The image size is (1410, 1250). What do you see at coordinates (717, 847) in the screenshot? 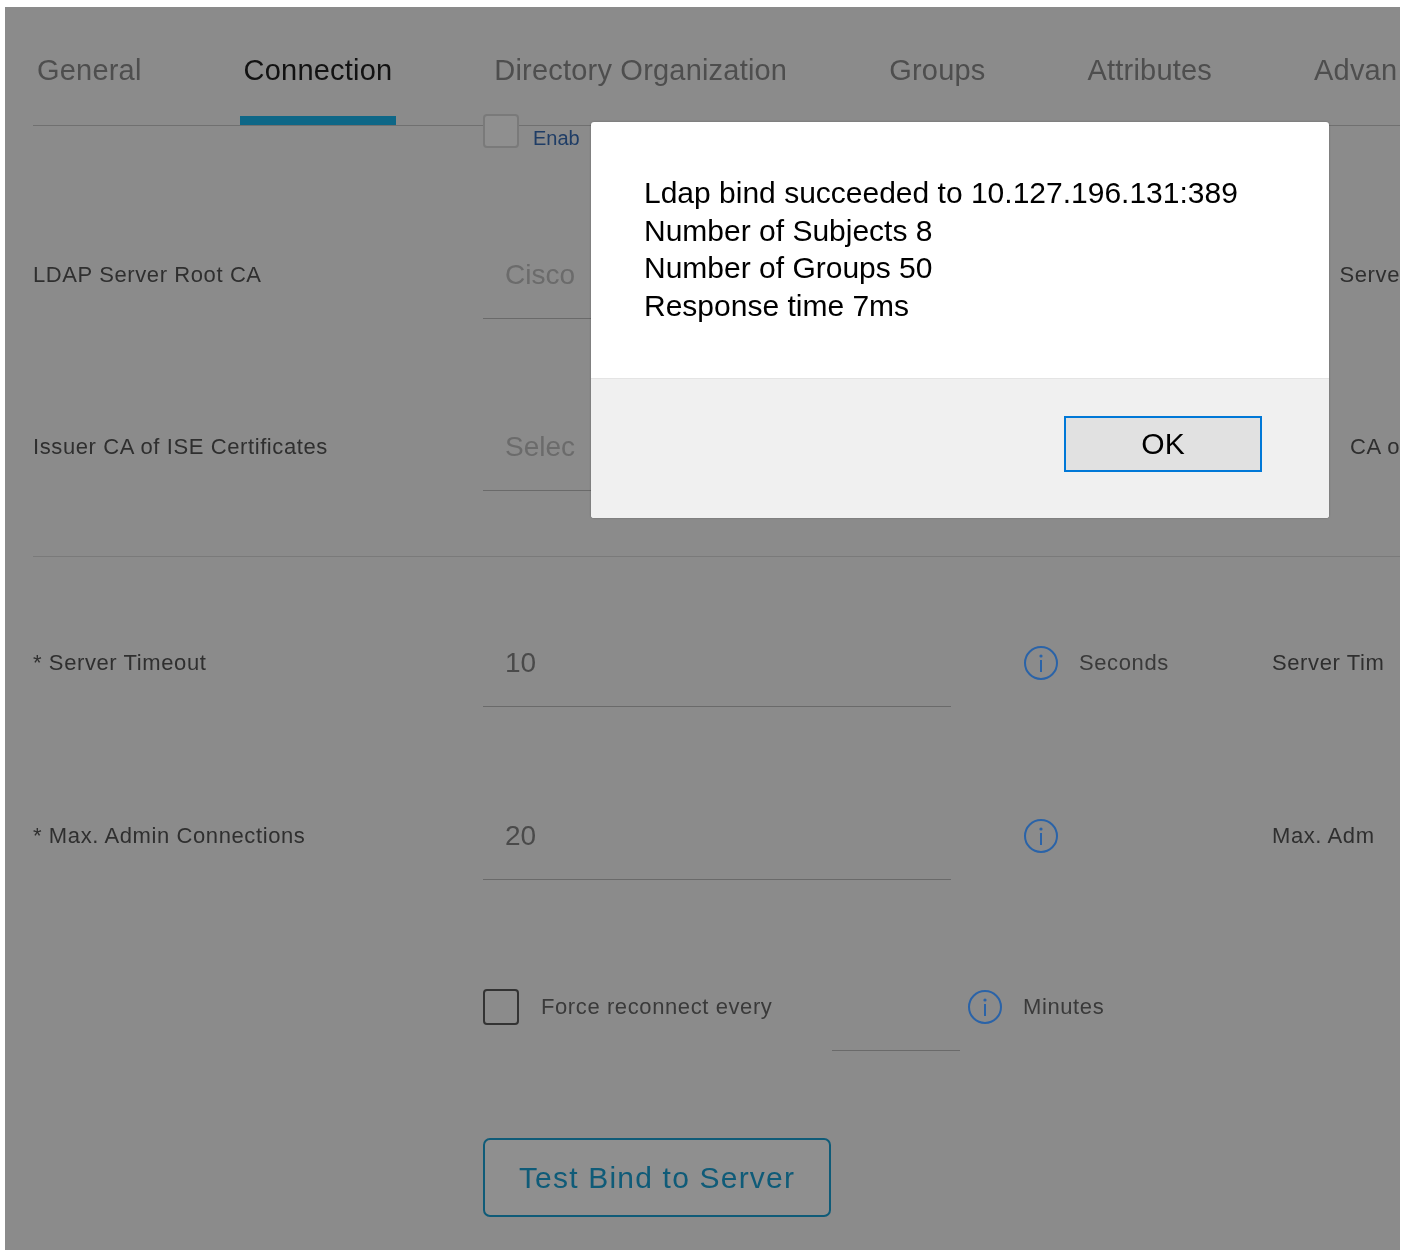
I see `number-field: 20` at bounding box center [717, 847].